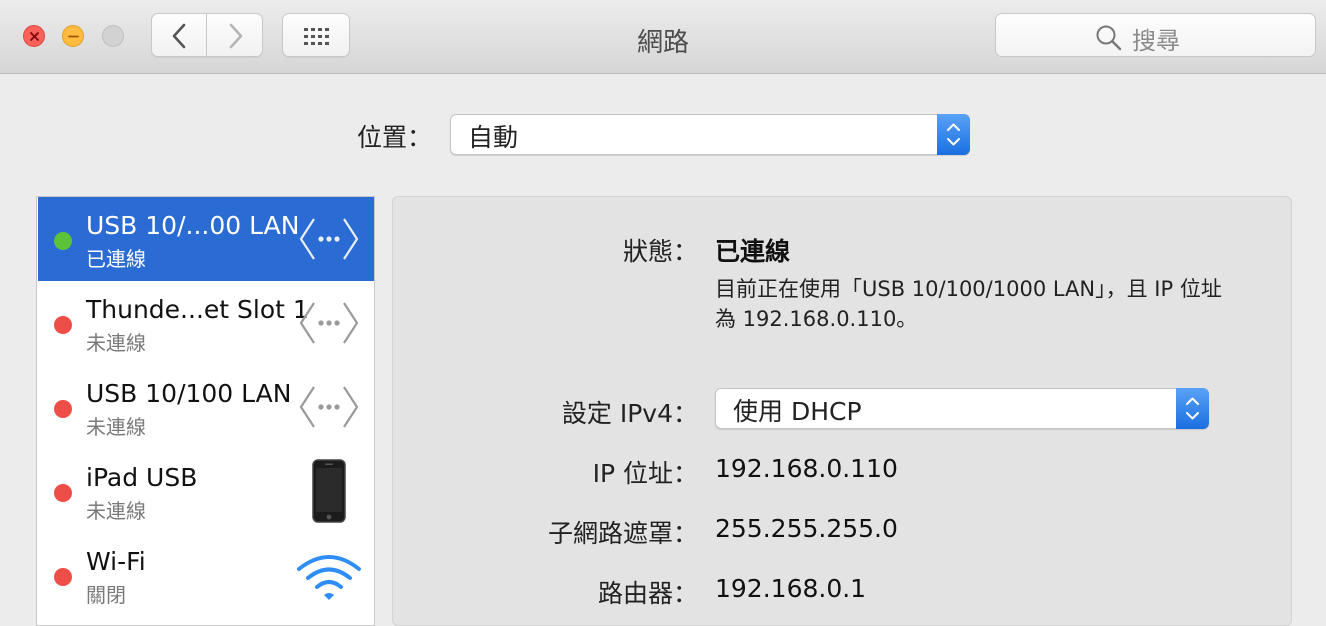  I want to click on service-status: 關閉, so click(106, 595).